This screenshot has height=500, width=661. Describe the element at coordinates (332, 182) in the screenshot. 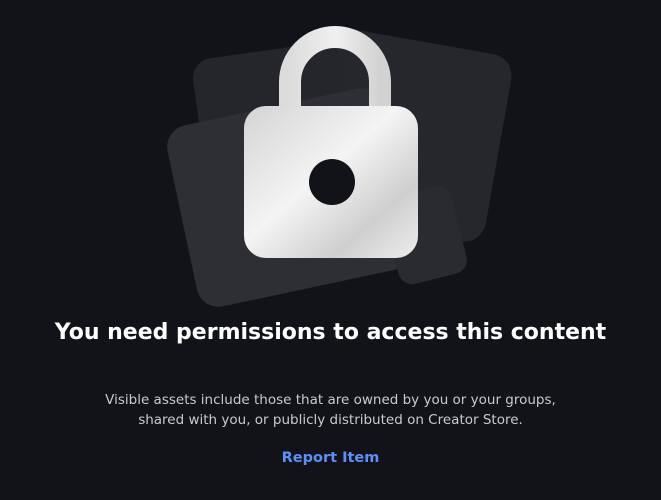

I see `lock-keyhole` at that location.